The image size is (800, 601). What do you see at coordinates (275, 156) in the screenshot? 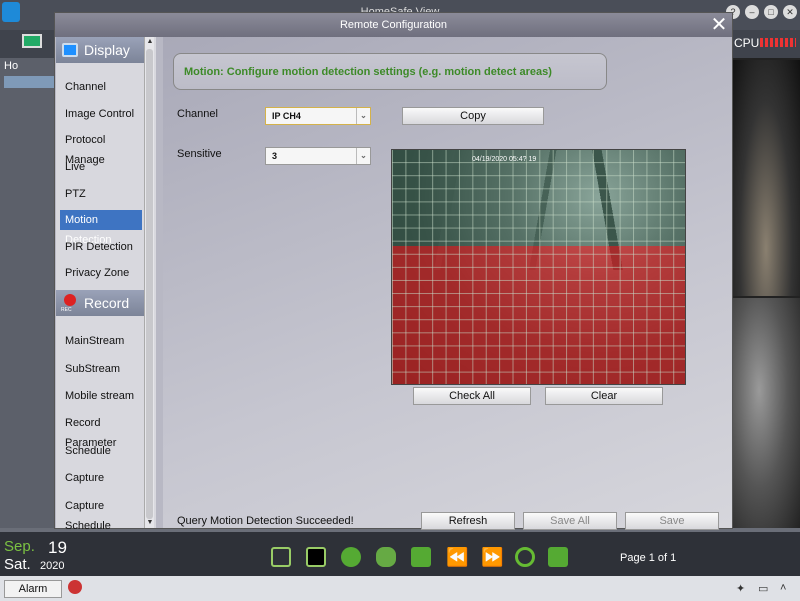
I see `sensitive-select-value: 3` at bounding box center [275, 156].